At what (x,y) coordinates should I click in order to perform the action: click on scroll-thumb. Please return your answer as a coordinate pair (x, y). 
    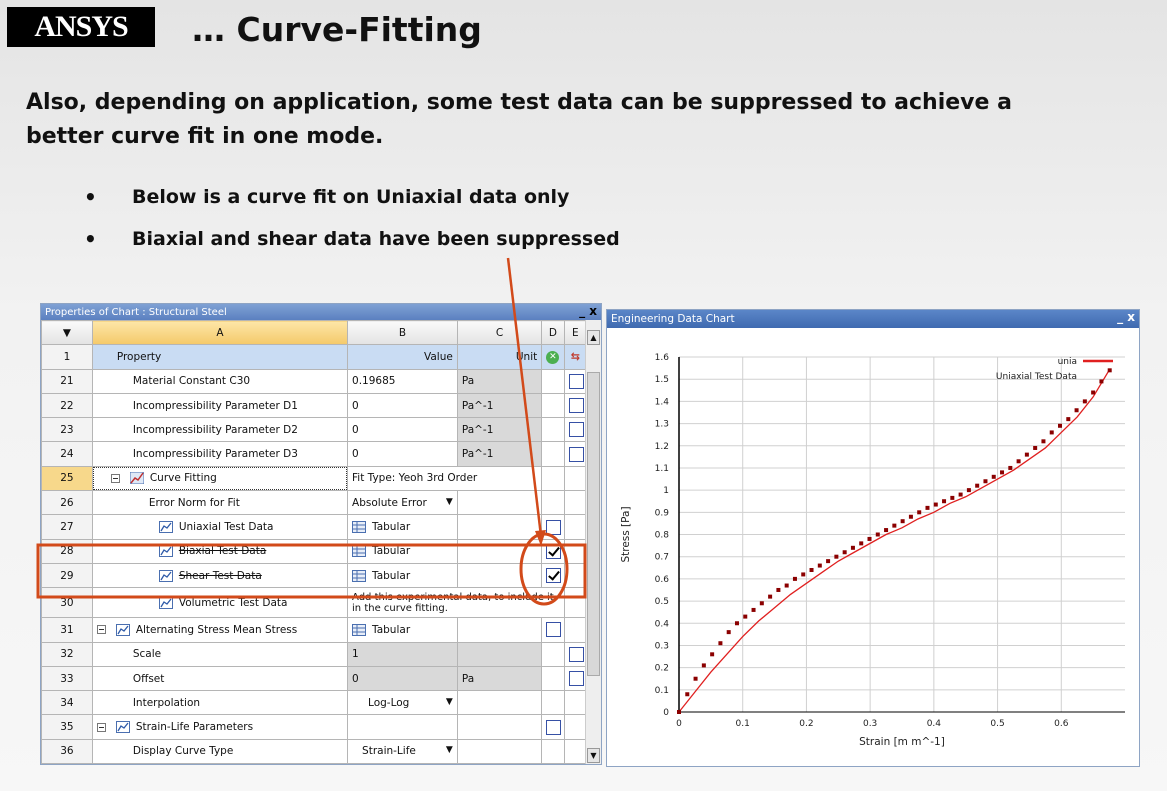
    Looking at the image, I should click on (593, 524).